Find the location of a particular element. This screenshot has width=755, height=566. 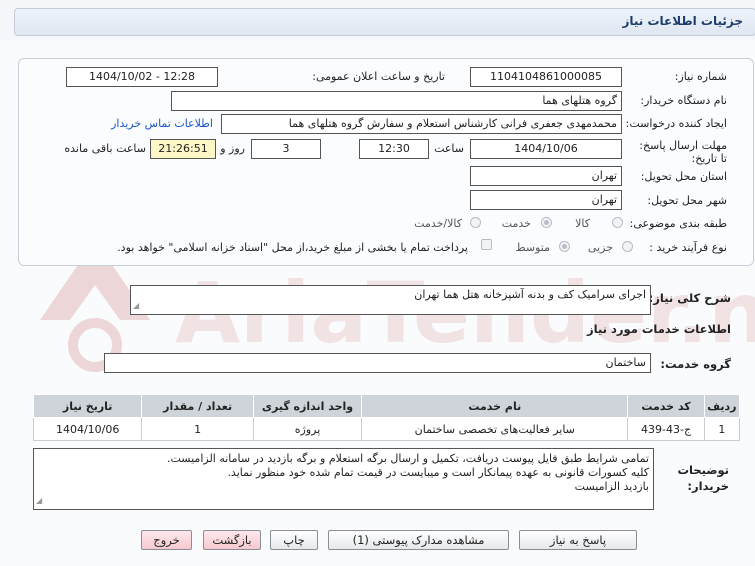

exit-button: خروج is located at coordinates (166, 540).